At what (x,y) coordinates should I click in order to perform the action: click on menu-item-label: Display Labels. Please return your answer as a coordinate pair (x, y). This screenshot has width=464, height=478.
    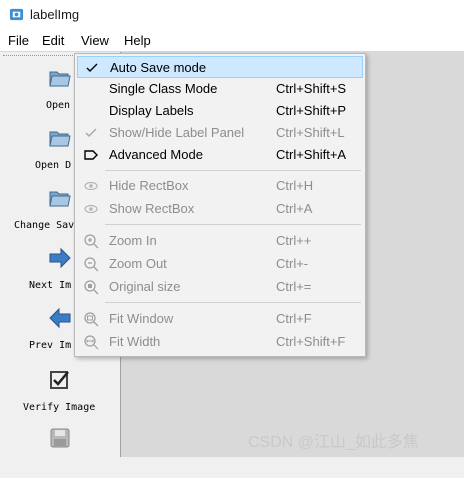
    Looking at the image, I should click on (151, 110).